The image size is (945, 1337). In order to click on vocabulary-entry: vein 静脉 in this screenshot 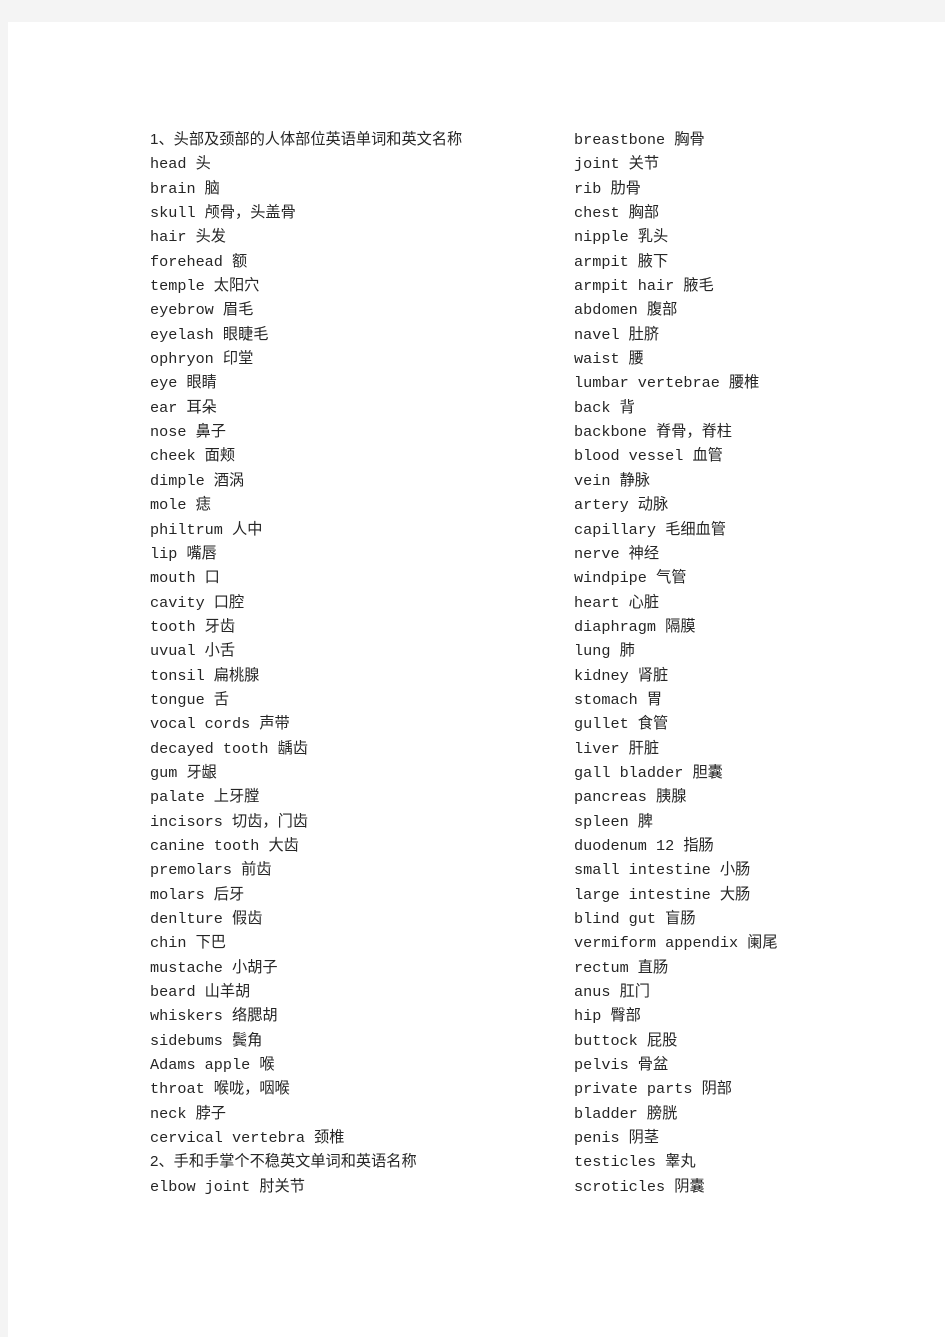, I will do `click(612, 480)`.